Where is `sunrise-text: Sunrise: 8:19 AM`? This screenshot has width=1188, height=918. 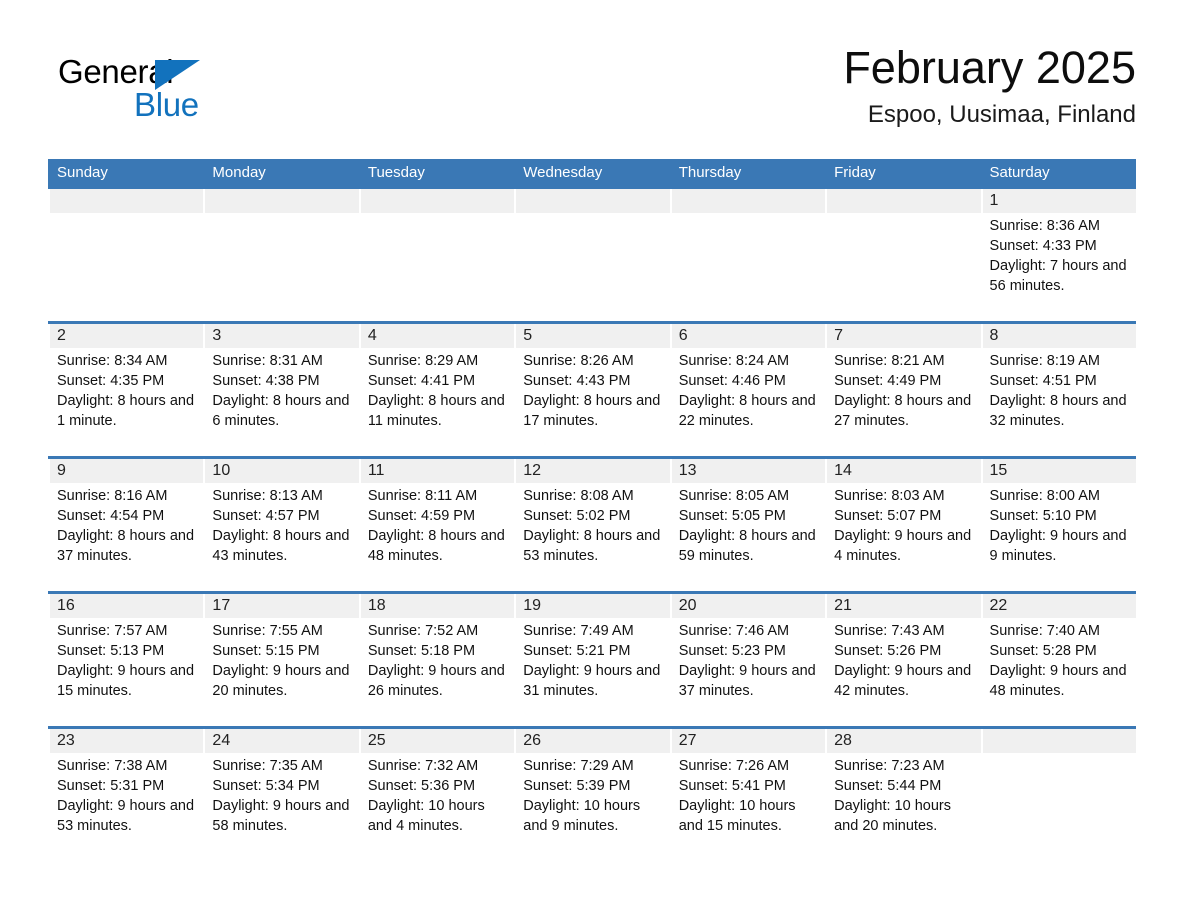
sunrise-text: Sunrise: 8:19 AM is located at coordinates (1044, 361).